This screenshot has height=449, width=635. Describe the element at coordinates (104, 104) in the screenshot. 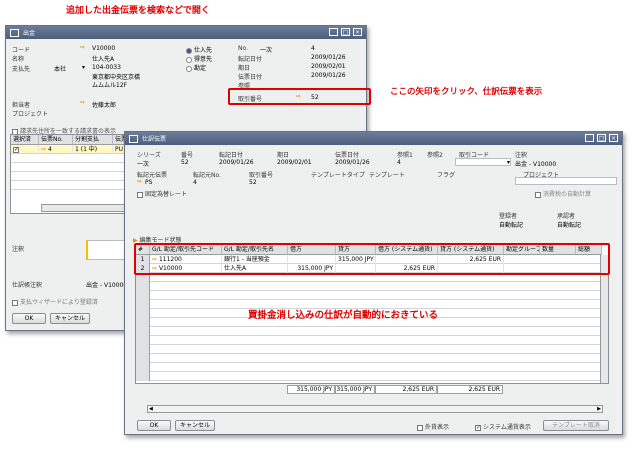

I see `person-value: 佐藤太郎` at that location.